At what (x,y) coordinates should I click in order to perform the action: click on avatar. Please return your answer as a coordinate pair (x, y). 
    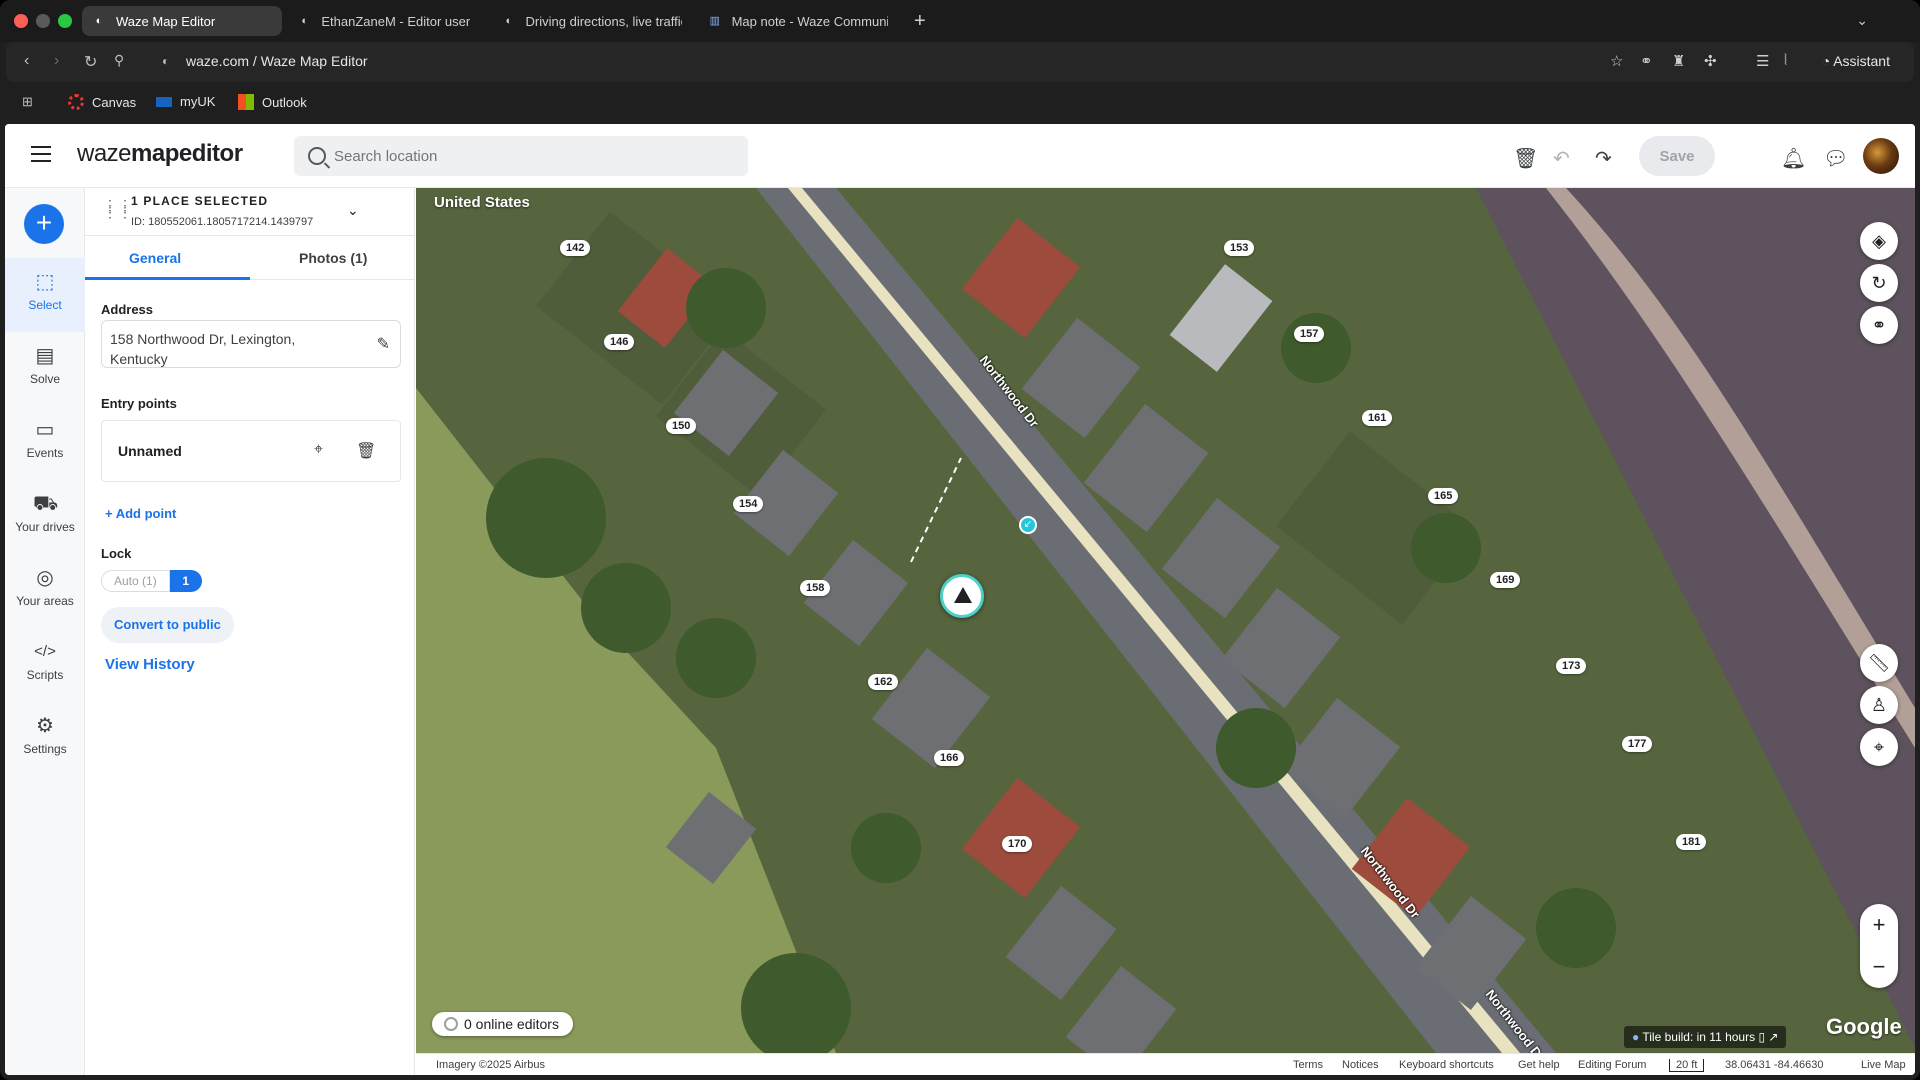
    Looking at the image, I should click on (1881, 156).